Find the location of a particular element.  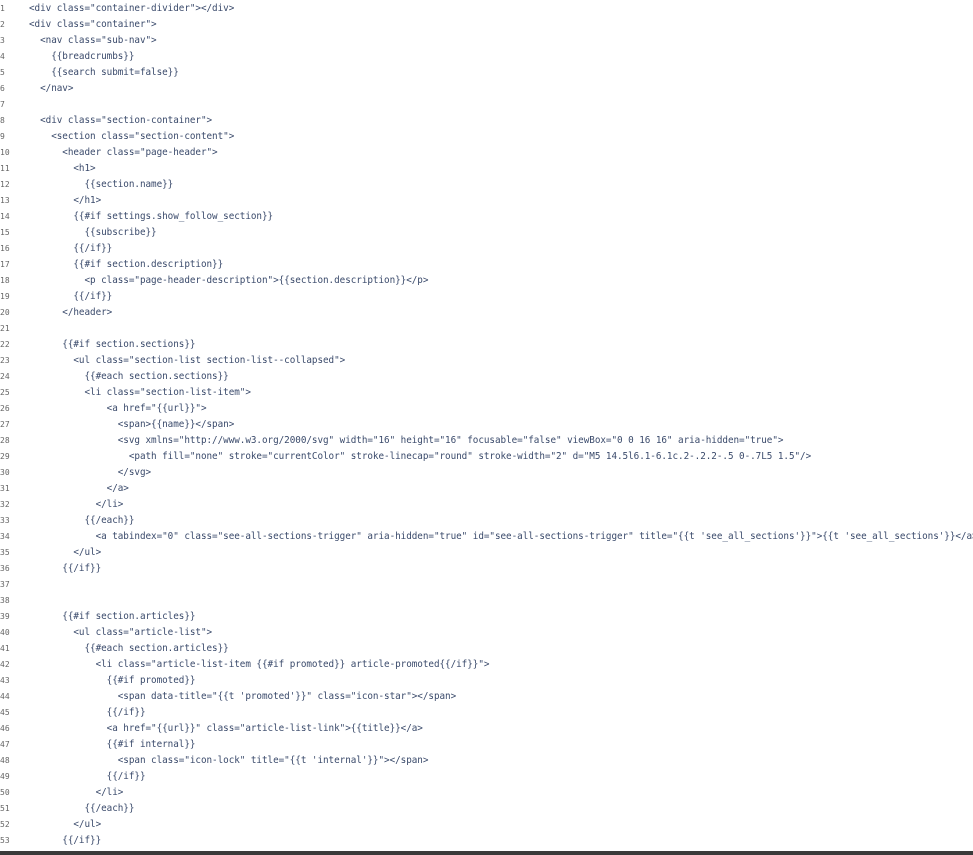

line-number: 29 is located at coordinates (5, 456).